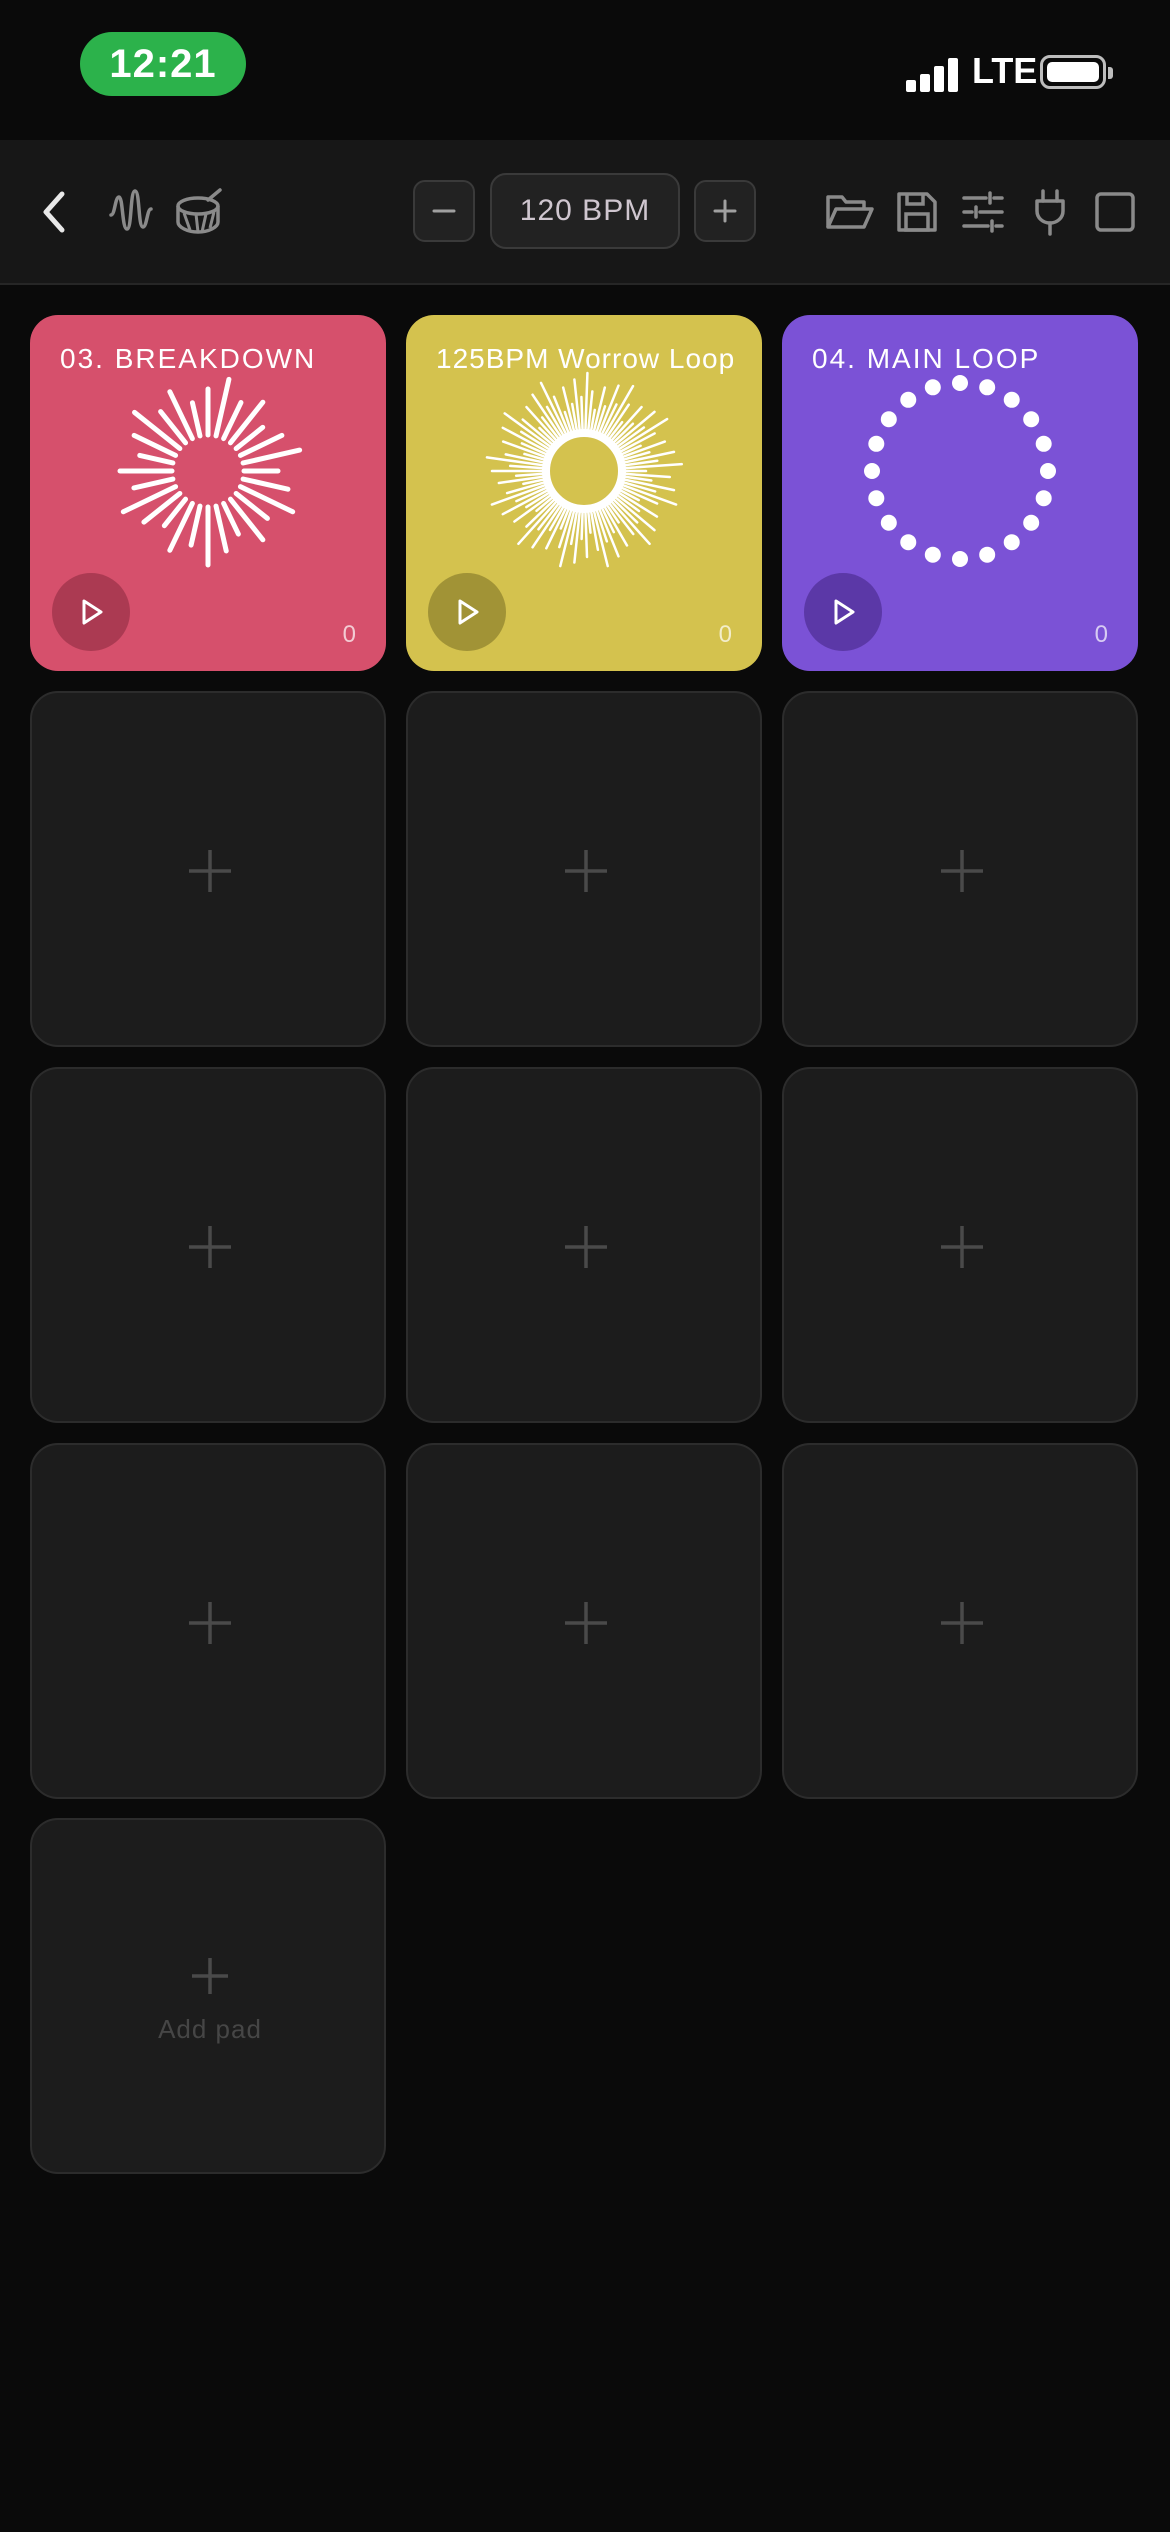 Image resolution: width=1170 pixels, height=2532 pixels. What do you see at coordinates (210, 2029) in the screenshot?
I see `add-pad-label: Add pad` at bounding box center [210, 2029].